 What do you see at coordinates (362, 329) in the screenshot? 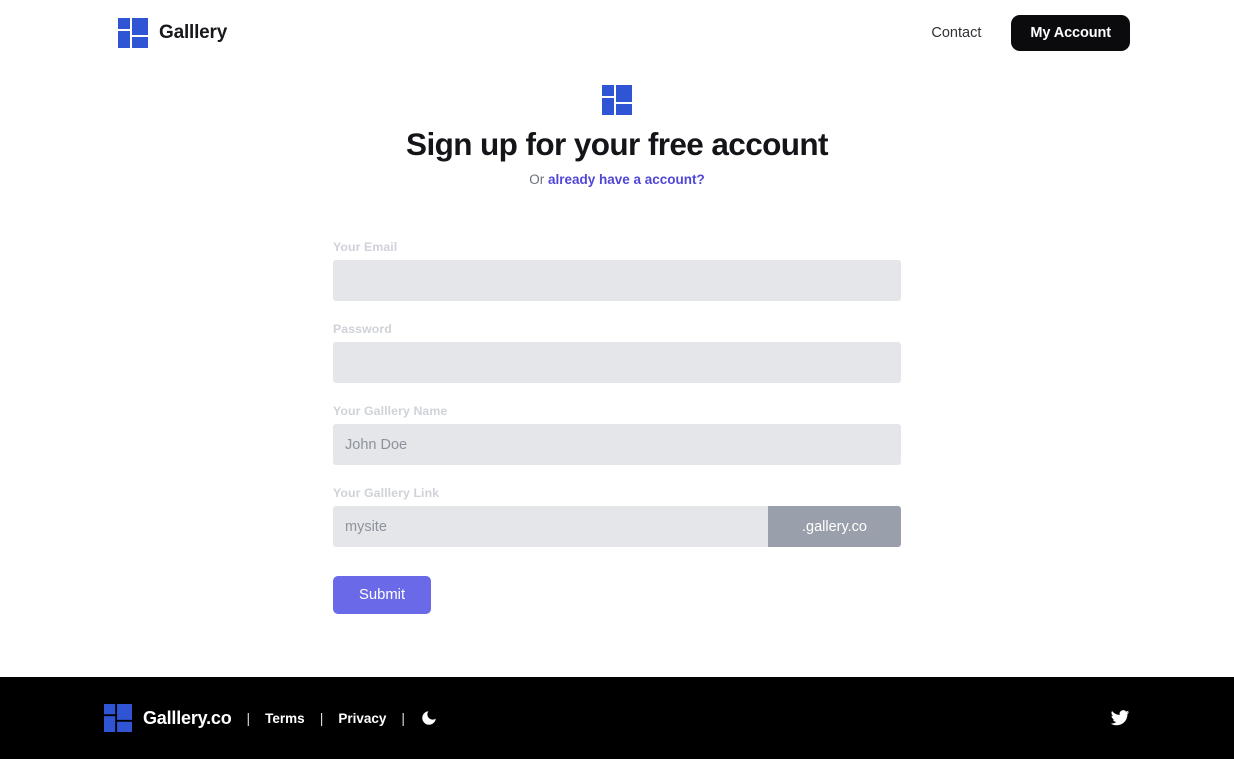
I see `field-label-password: Password` at bounding box center [362, 329].